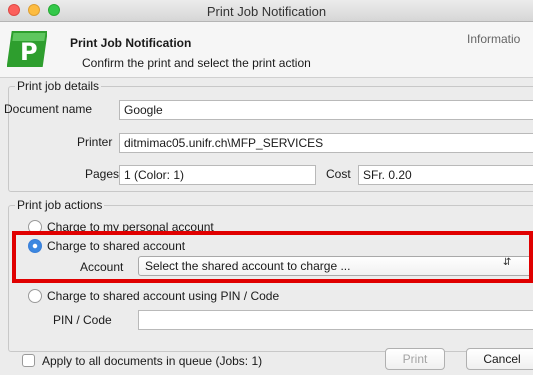 This screenshot has width=533, height=375. What do you see at coordinates (102, 174) in the screenshot?
I see `pages-label: Pages` at bounding box center [102, 174].